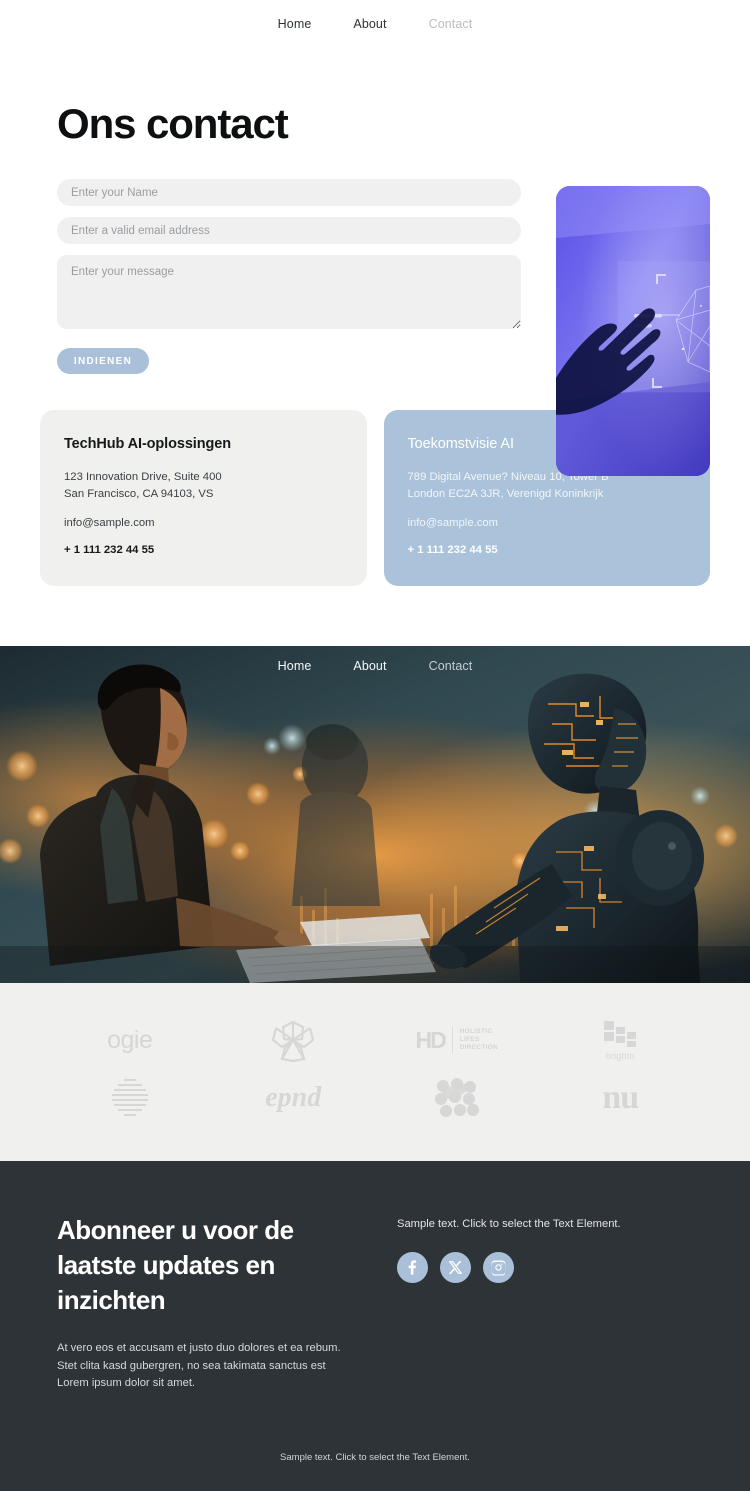 The width and height of the screenshot is (750, 1491). I want to click on hero-nav-item-contact: Contact, so click(451, 666).